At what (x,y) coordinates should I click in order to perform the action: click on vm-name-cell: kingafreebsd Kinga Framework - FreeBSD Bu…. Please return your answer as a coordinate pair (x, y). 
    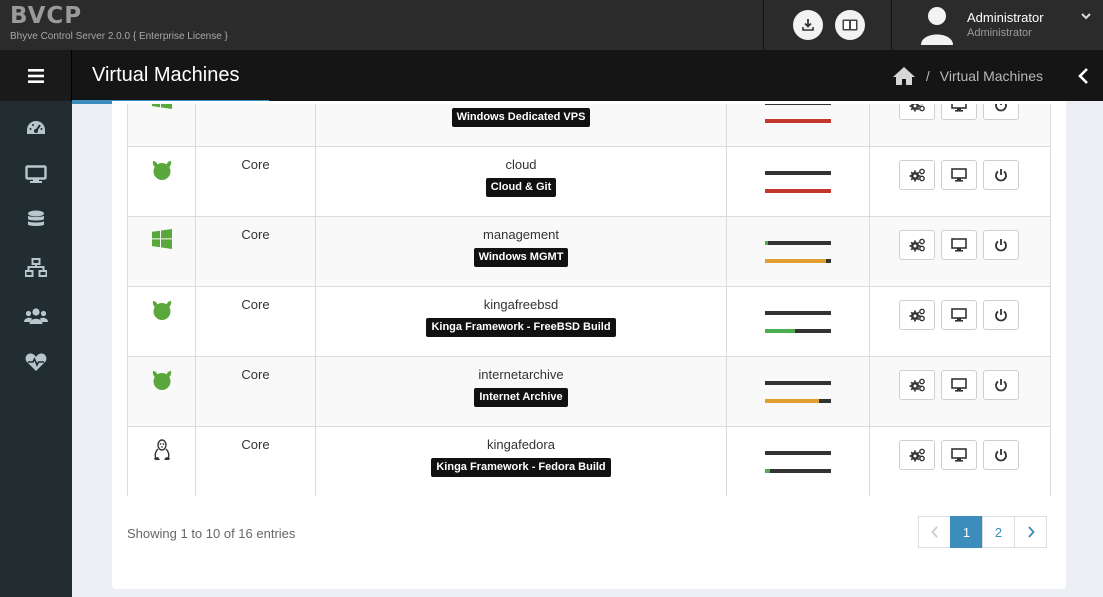
    Looking at the image, I should click on (521, 321).